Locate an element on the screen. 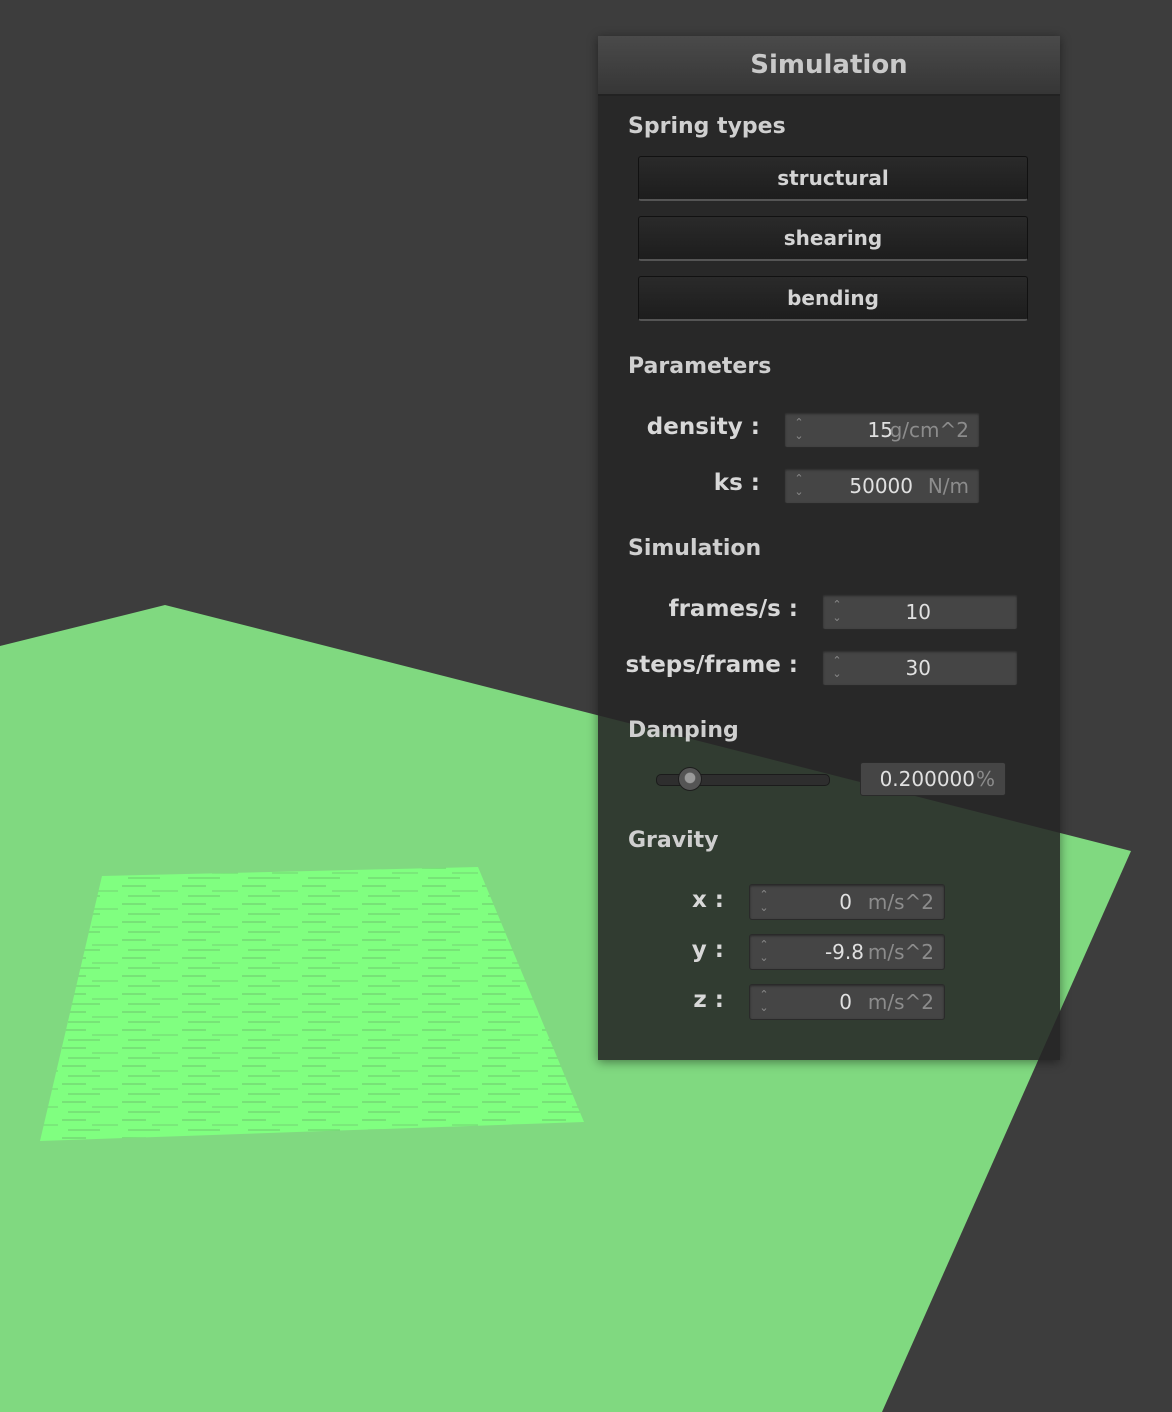 The width and height of the screenshot is (1172, 1412). gravity-z-unit: m/s^2 is located at coordinates (900, 1002).